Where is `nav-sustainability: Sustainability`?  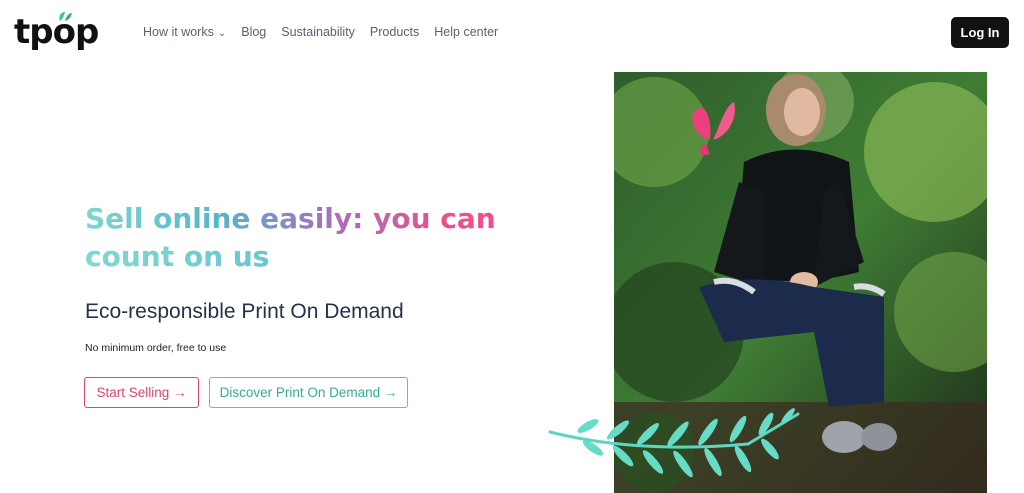 nav-sustainability: Sustainability is located at coordinates (318, 32).